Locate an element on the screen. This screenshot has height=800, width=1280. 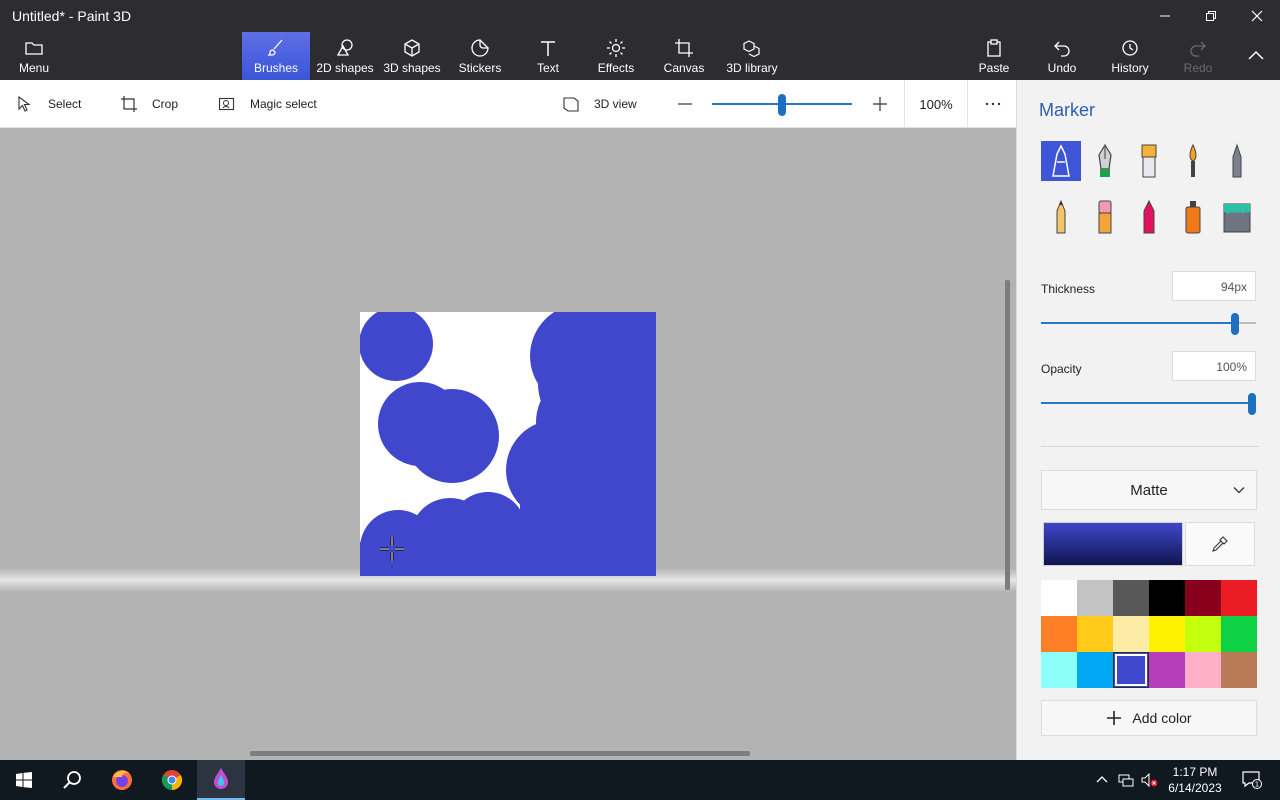
minimize-button is located at coordinates (1165, 16).